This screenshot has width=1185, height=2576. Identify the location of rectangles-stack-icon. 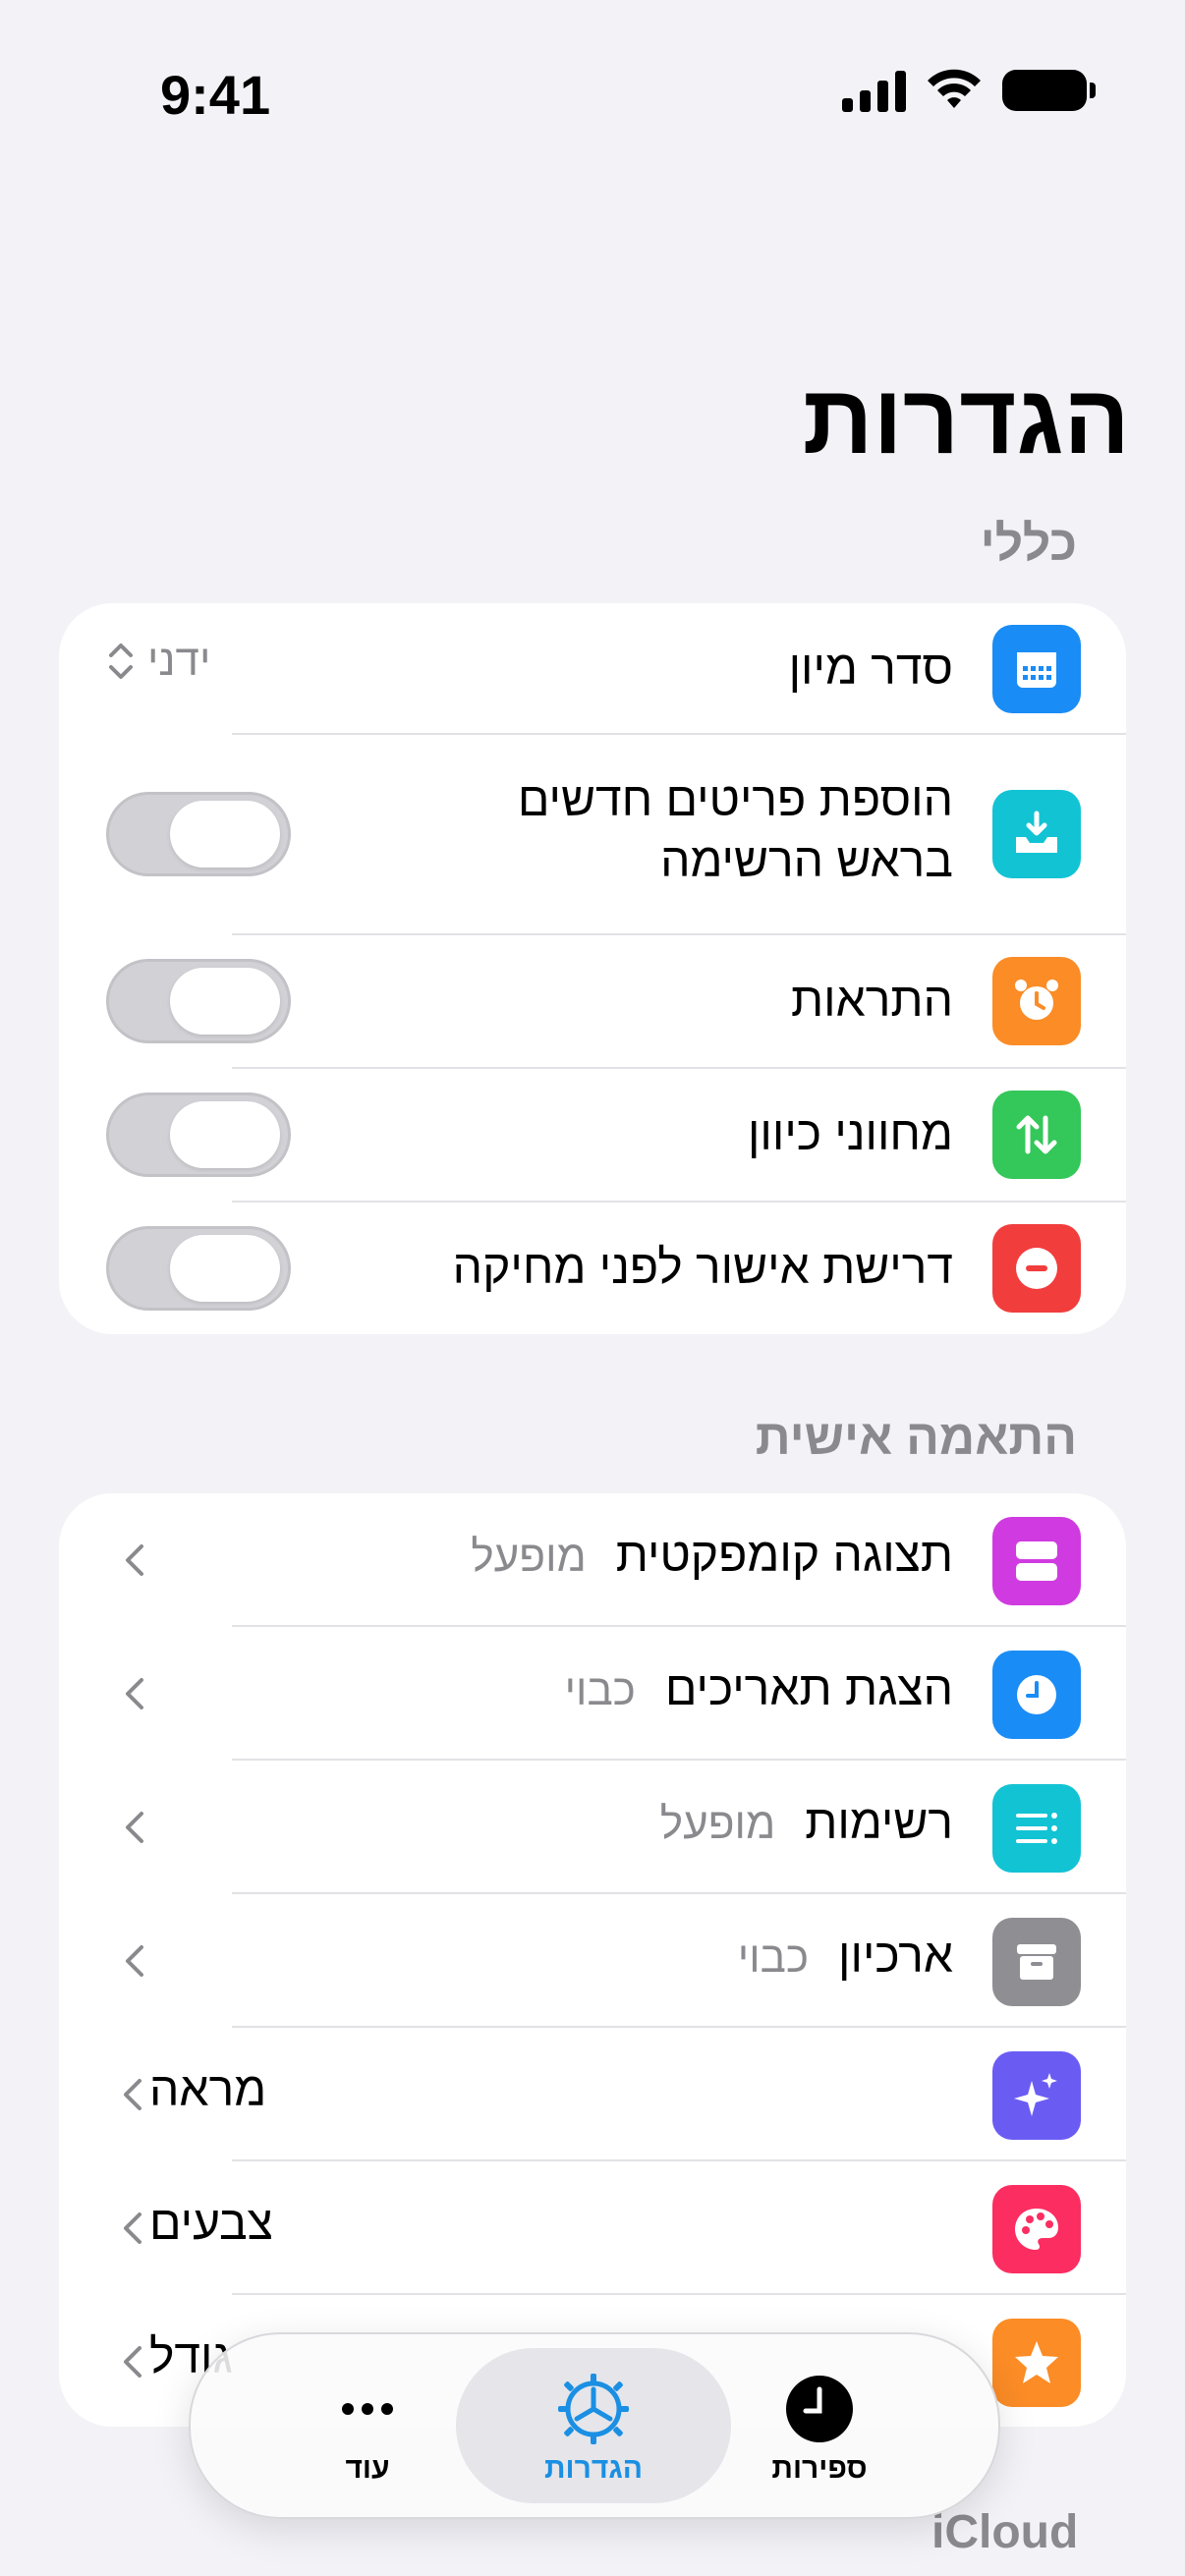
(1037, 1561).